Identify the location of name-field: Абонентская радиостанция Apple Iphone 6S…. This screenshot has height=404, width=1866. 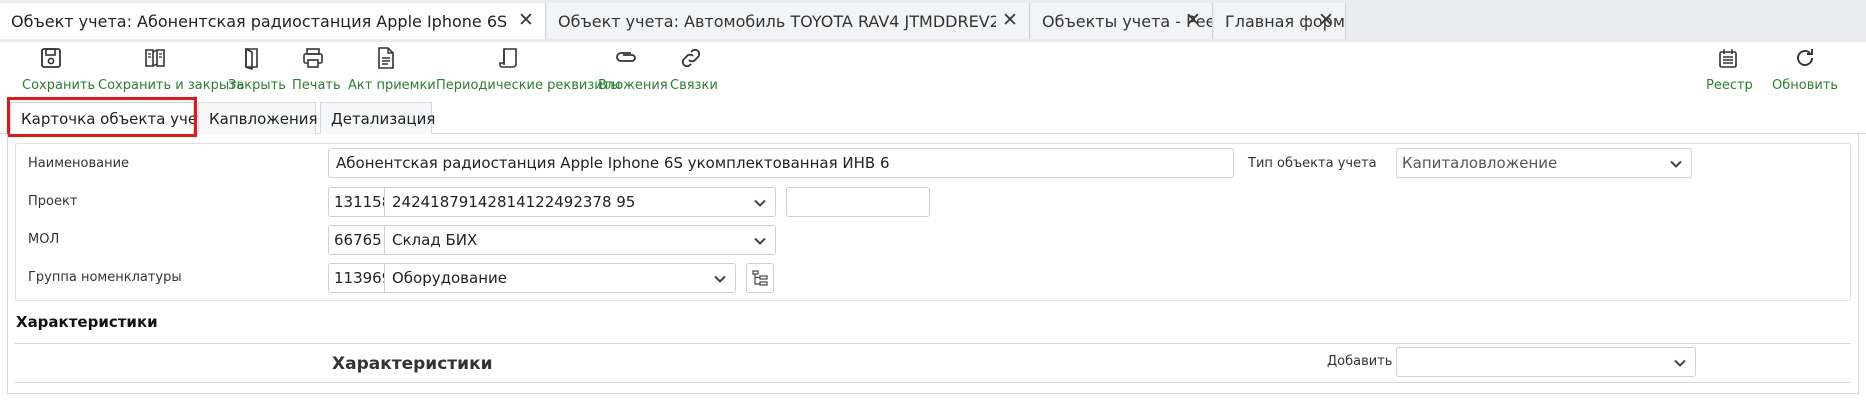
(781, 163).